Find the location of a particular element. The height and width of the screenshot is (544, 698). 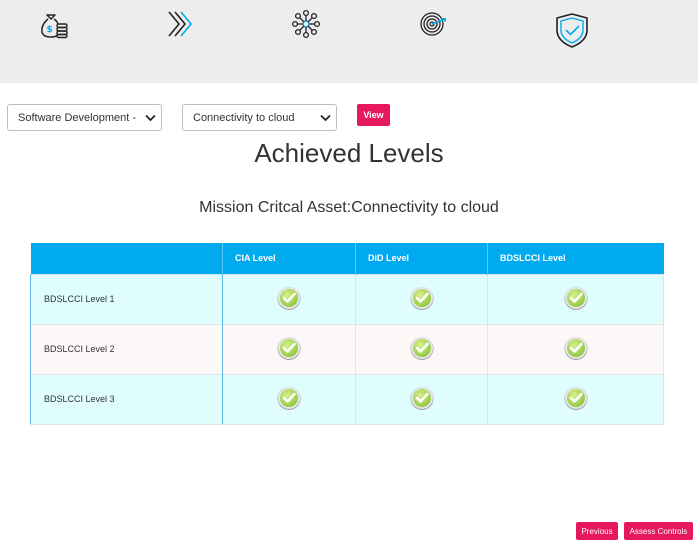

assess-controls-button: Assess Controls is located at coordinates (658, 531).